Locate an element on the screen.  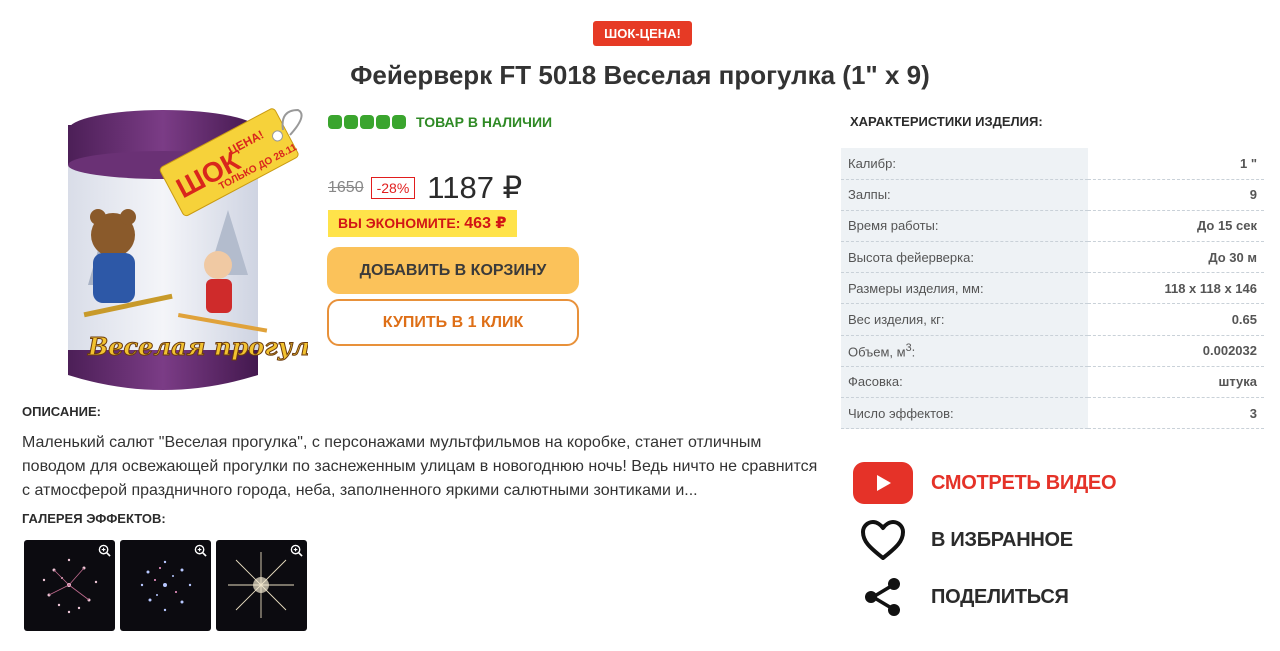
spec-row: Размеры изделия, мм: 118 х 118 х 146 is located at coordinates (1052, 288).